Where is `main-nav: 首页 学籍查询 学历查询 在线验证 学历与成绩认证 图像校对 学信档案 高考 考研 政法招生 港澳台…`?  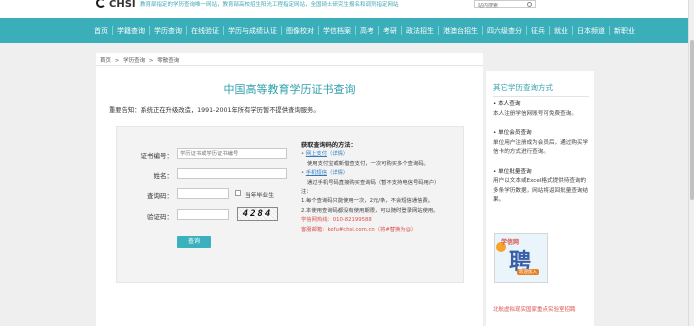
main-nav: 首页 学籍查询 学历查询 在线验证 学历与成绩认证 图像校对 学信档案 高考 考研 政法招生 港澳台… is located at coordinates (347, 30).